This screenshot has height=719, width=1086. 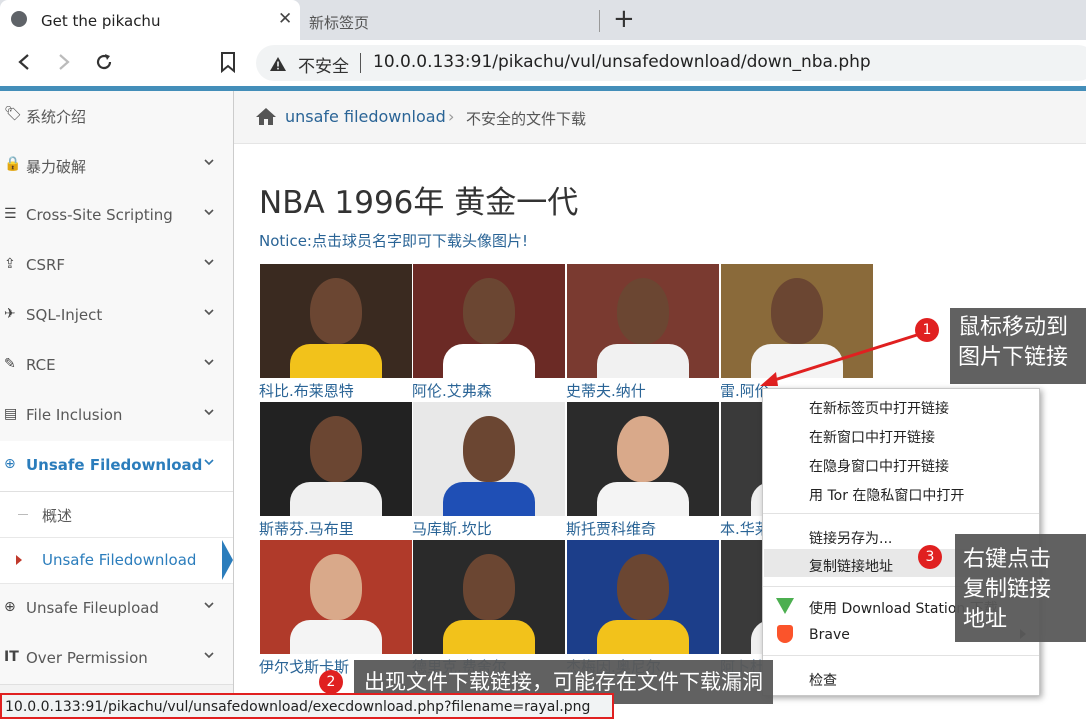 What do you see at coordinates (116, 366) in the screenshot?
I see `sidebar-item-rce: ✎ RCE` at bounding box center [116, 366].